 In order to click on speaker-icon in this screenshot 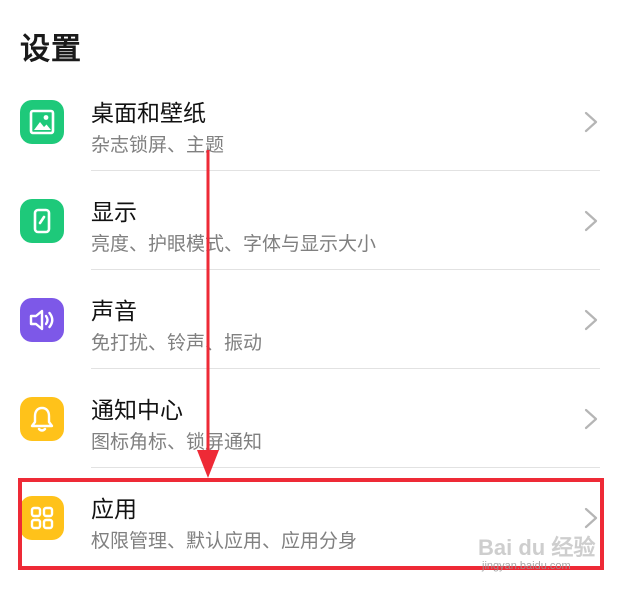, I will do `click(42, 320)`.